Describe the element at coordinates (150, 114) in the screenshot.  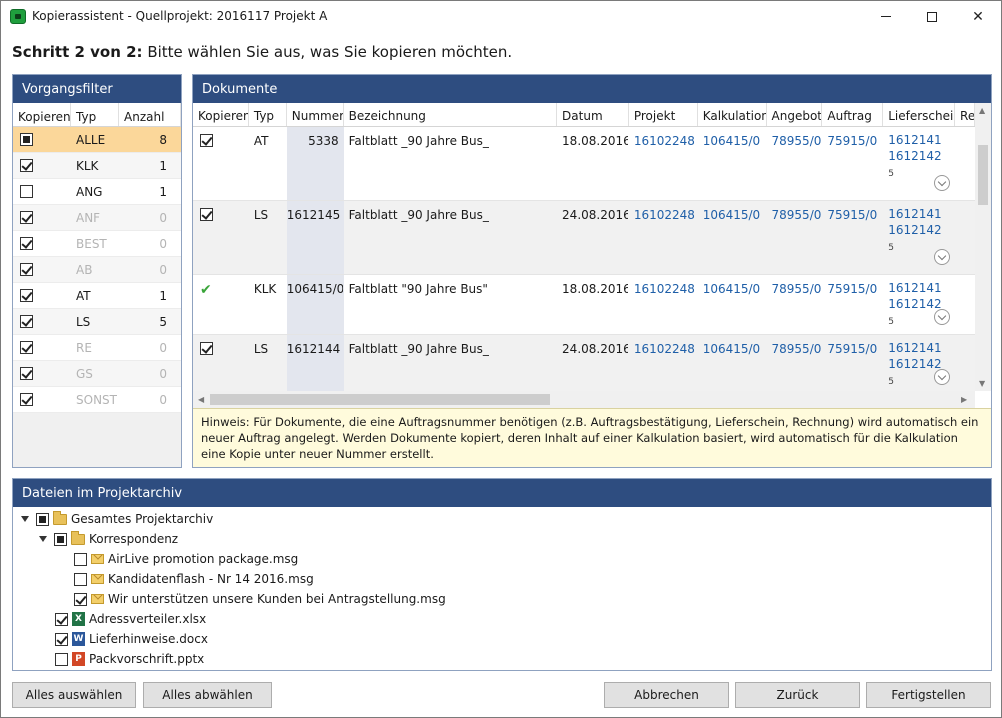
I see `column-header-anzahl: Anzahl` at that location.